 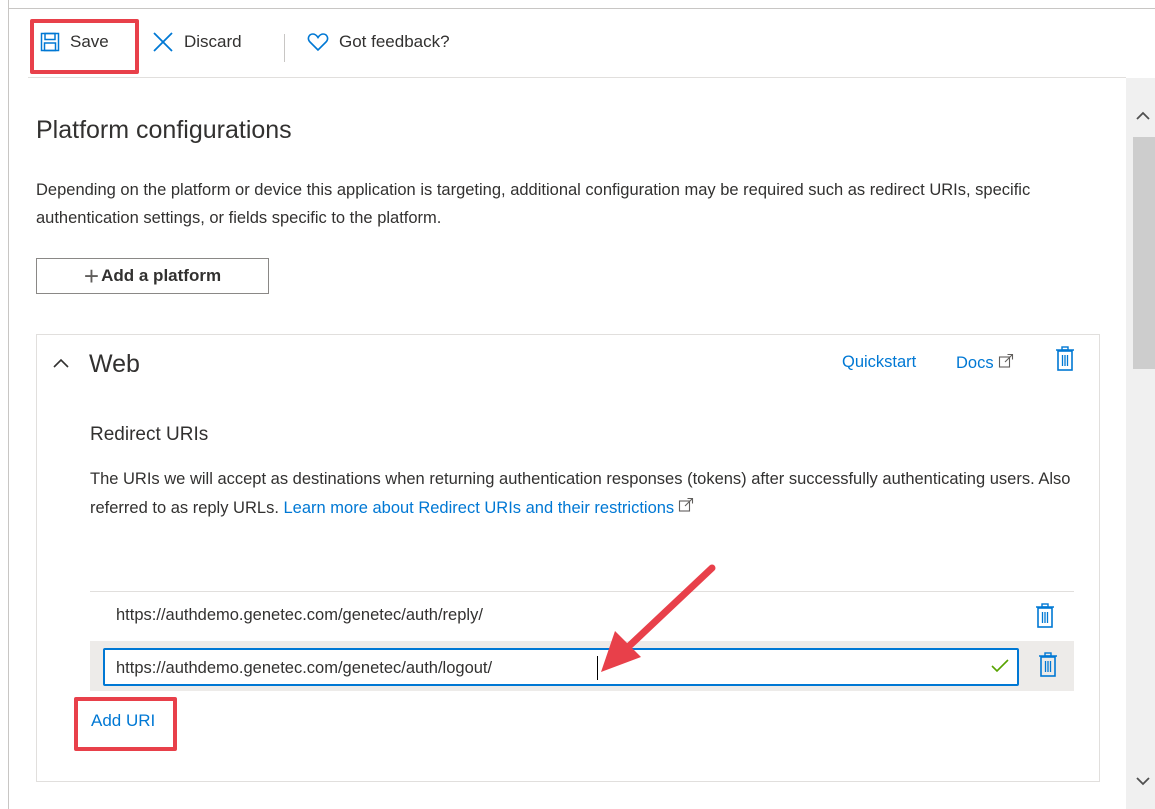 What do you see at coordinates (1143, 782) in the screenshot?
I see `scroll-down-icon` at bounding box center [1143, 782].